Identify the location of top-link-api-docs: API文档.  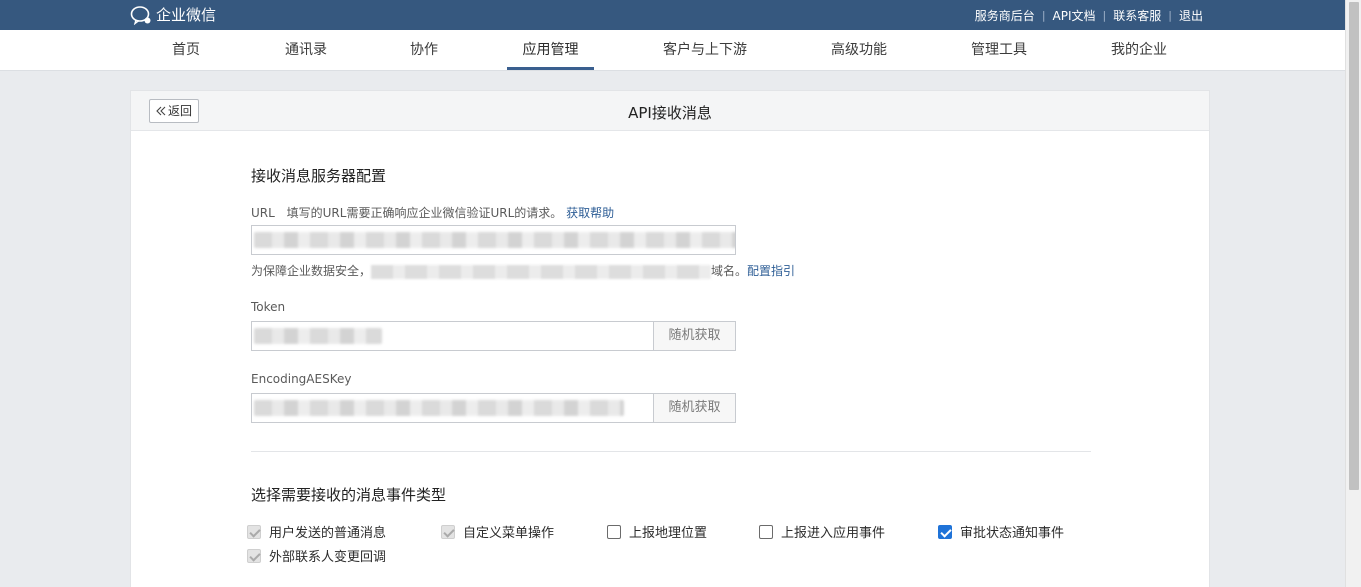
(1074, 15).